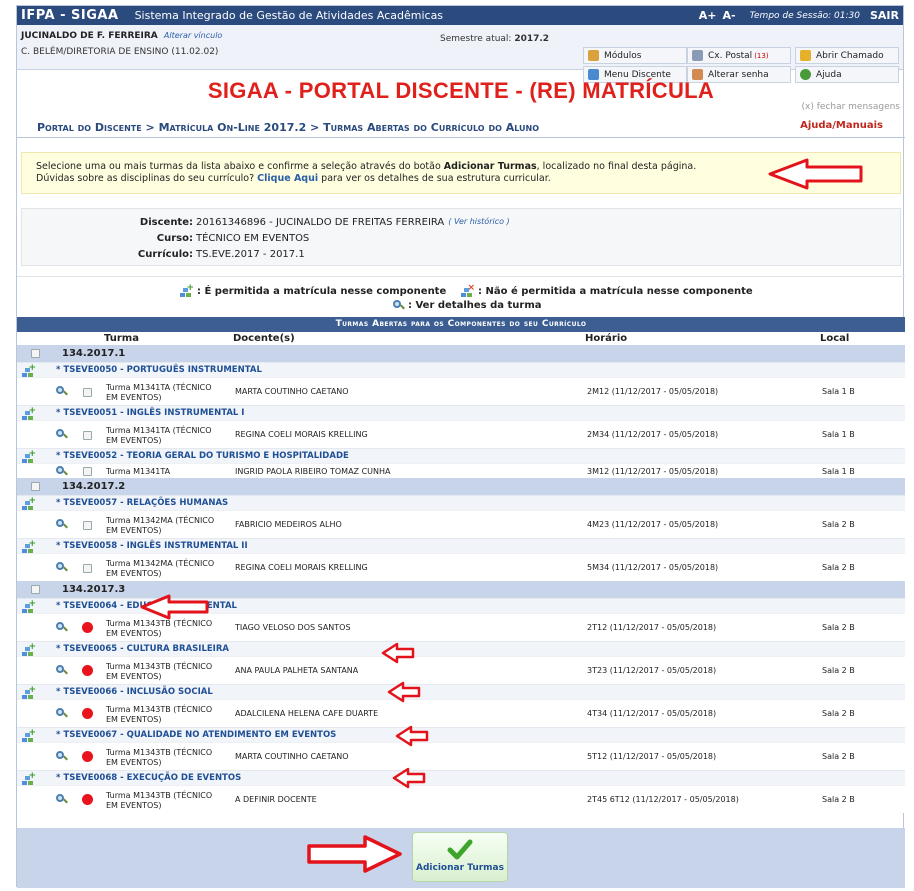 Image resolution: width=914 pixels, height=891 pixels. Describe the element at coordinates (264, 338) in the screenshot. I see `col-docente: Docente(s)` at that location.